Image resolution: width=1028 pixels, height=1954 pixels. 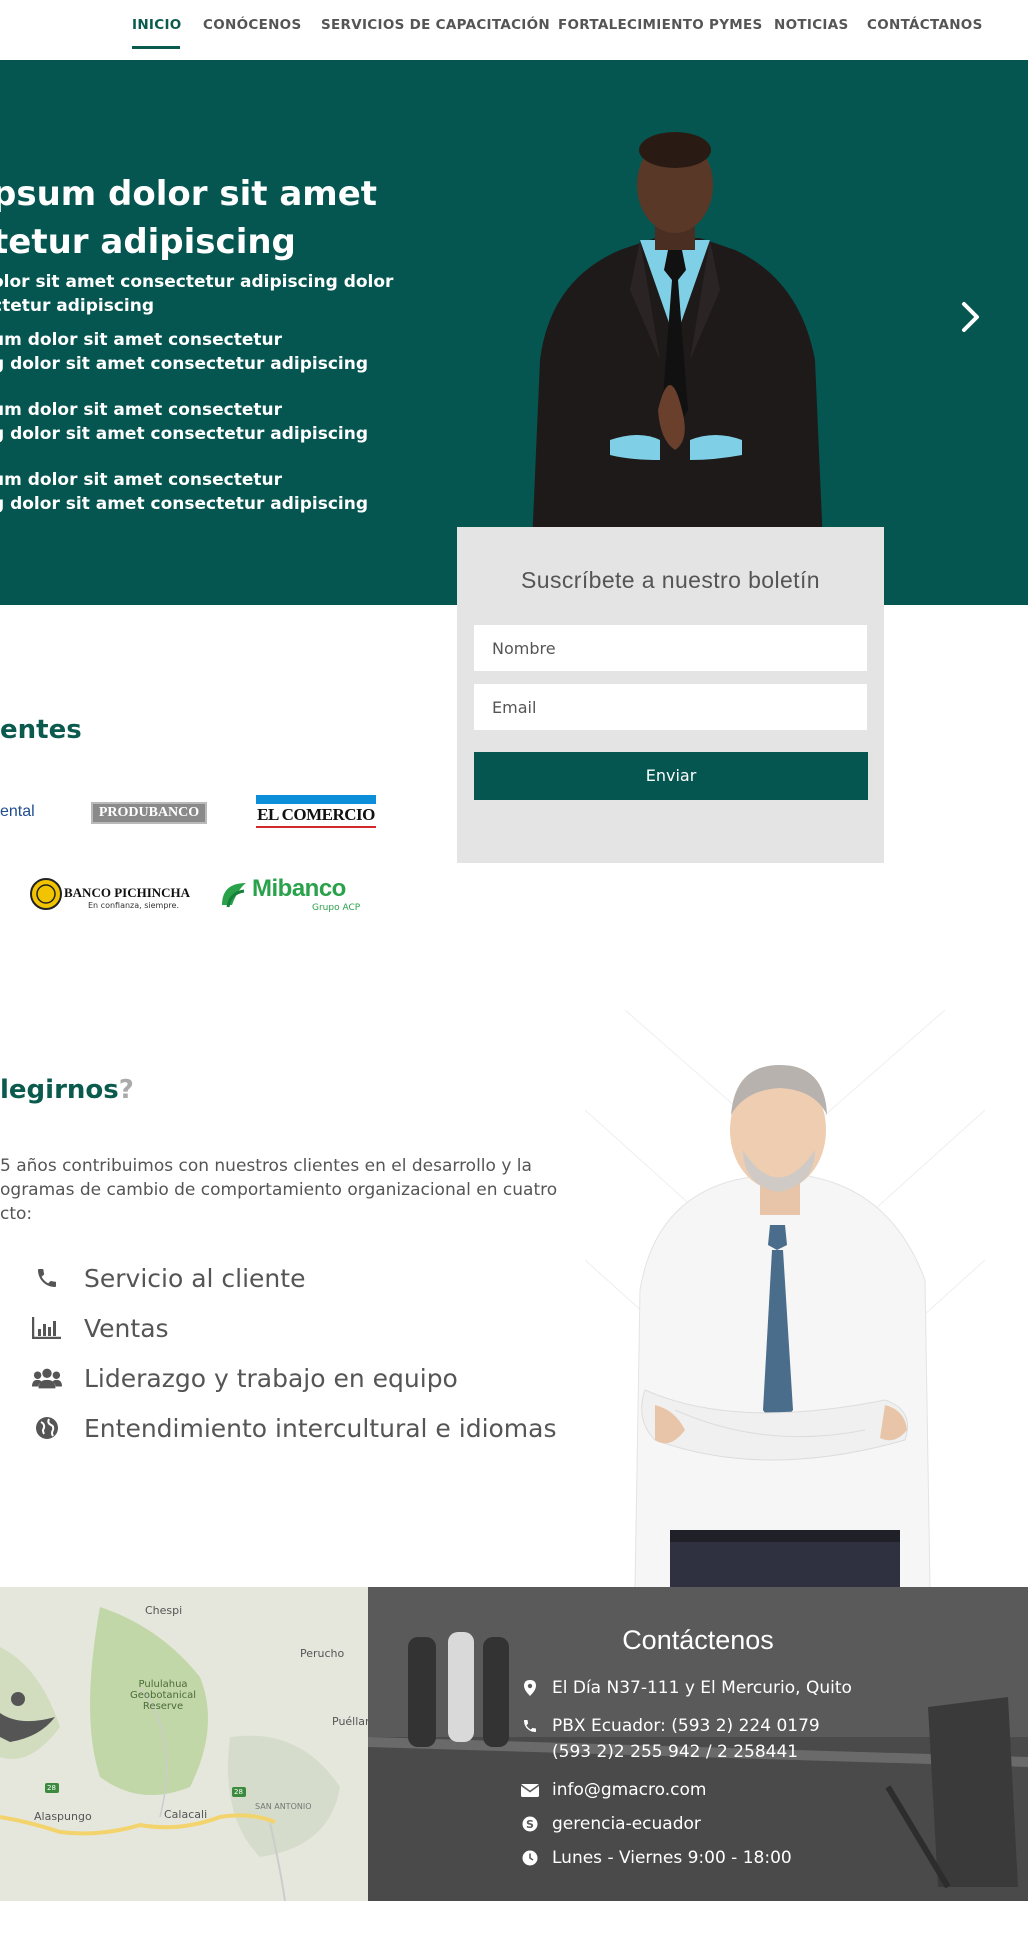 I want to click on why-desc-line3: cto:, so click(x=16, y=1214).